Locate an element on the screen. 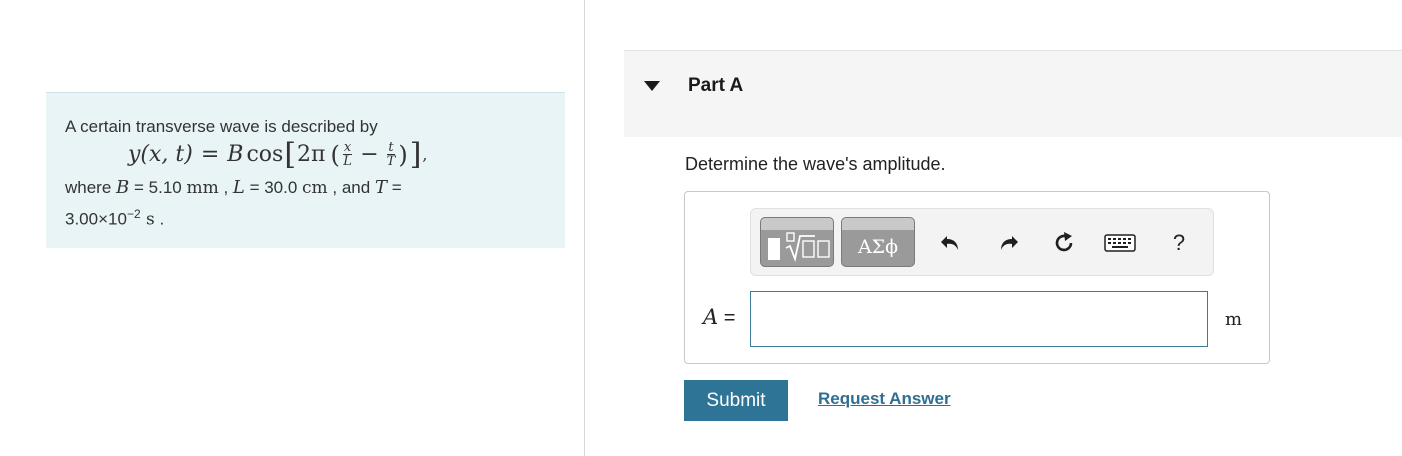 The height and width of the screenshot is (456, 1402). eq-paren-close: ) is located at coordinates (403, 154).